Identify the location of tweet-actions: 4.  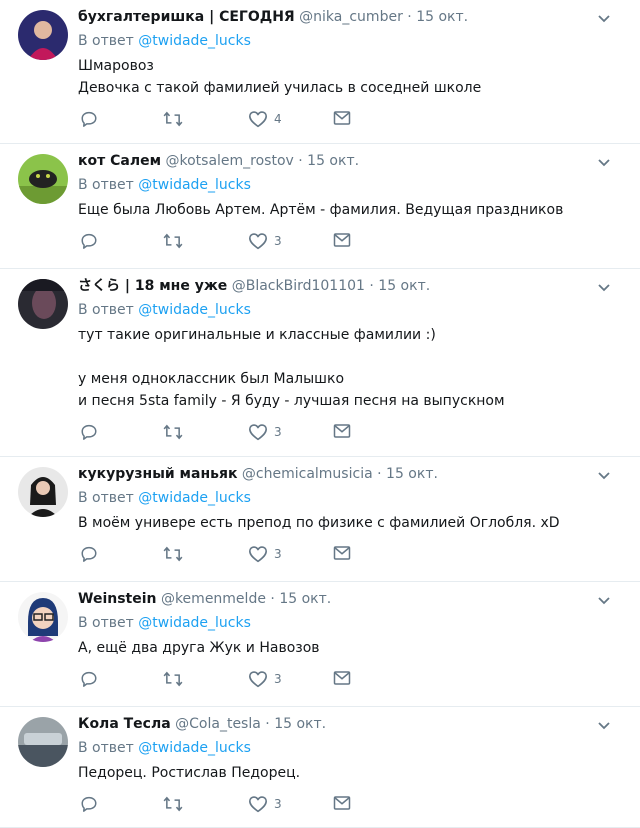
(353, 119).